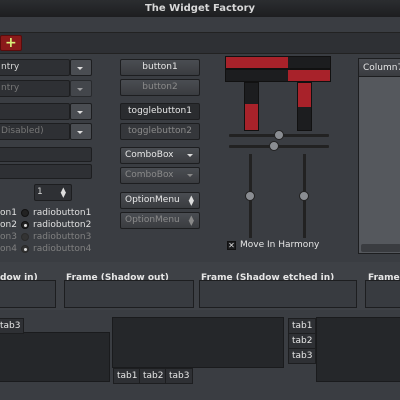 This screenshot has width=400, height=400. What do you see at coordinates (152, 200) in the screenshot?
I see `optionmenu-1-label: OptionMenu` at bounding box center [152, 200].